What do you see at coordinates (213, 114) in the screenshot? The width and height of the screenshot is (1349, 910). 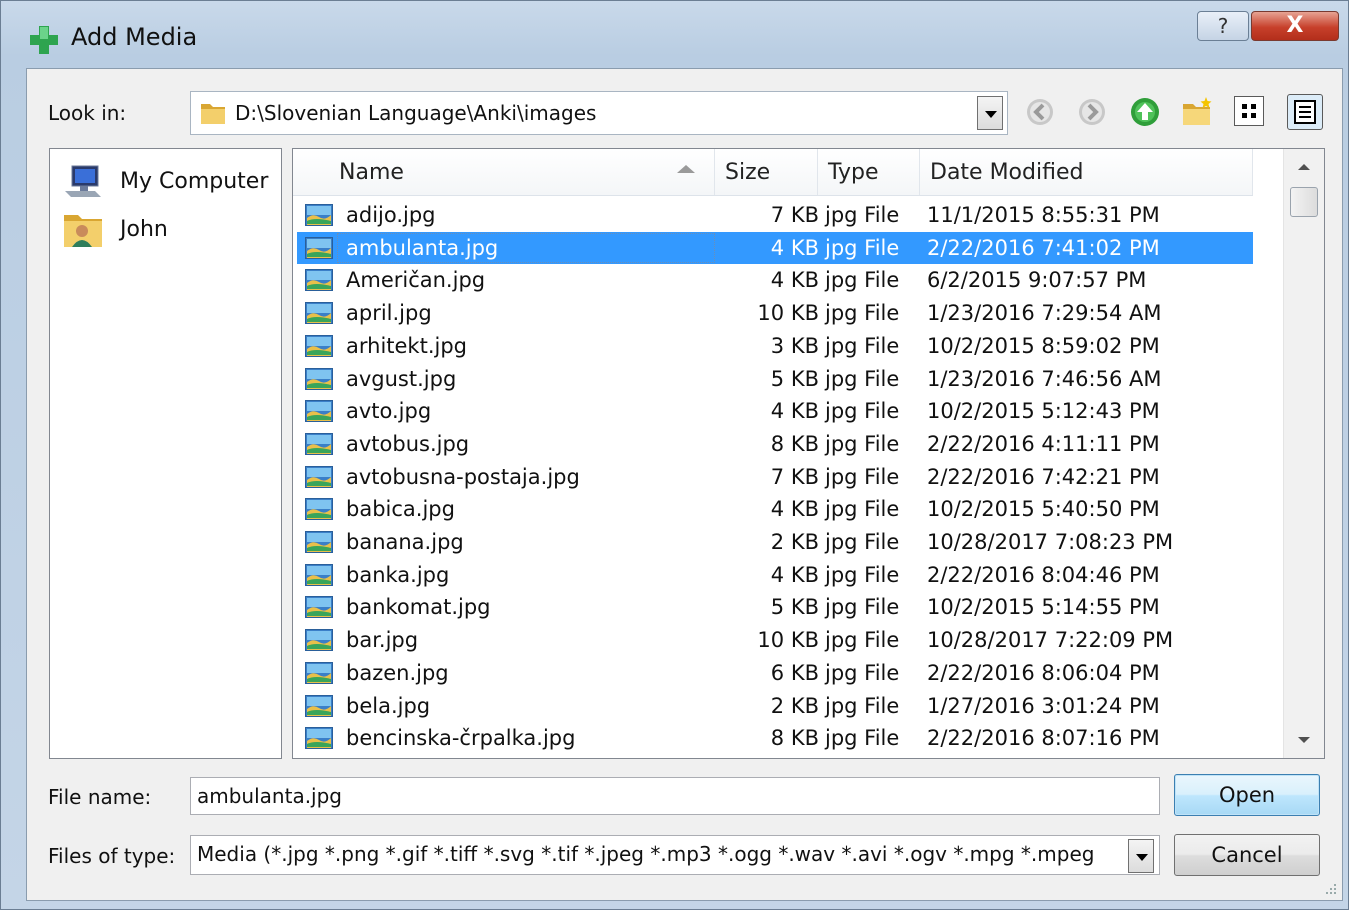 I see `folder-icon` at bounding box center [213, 114].